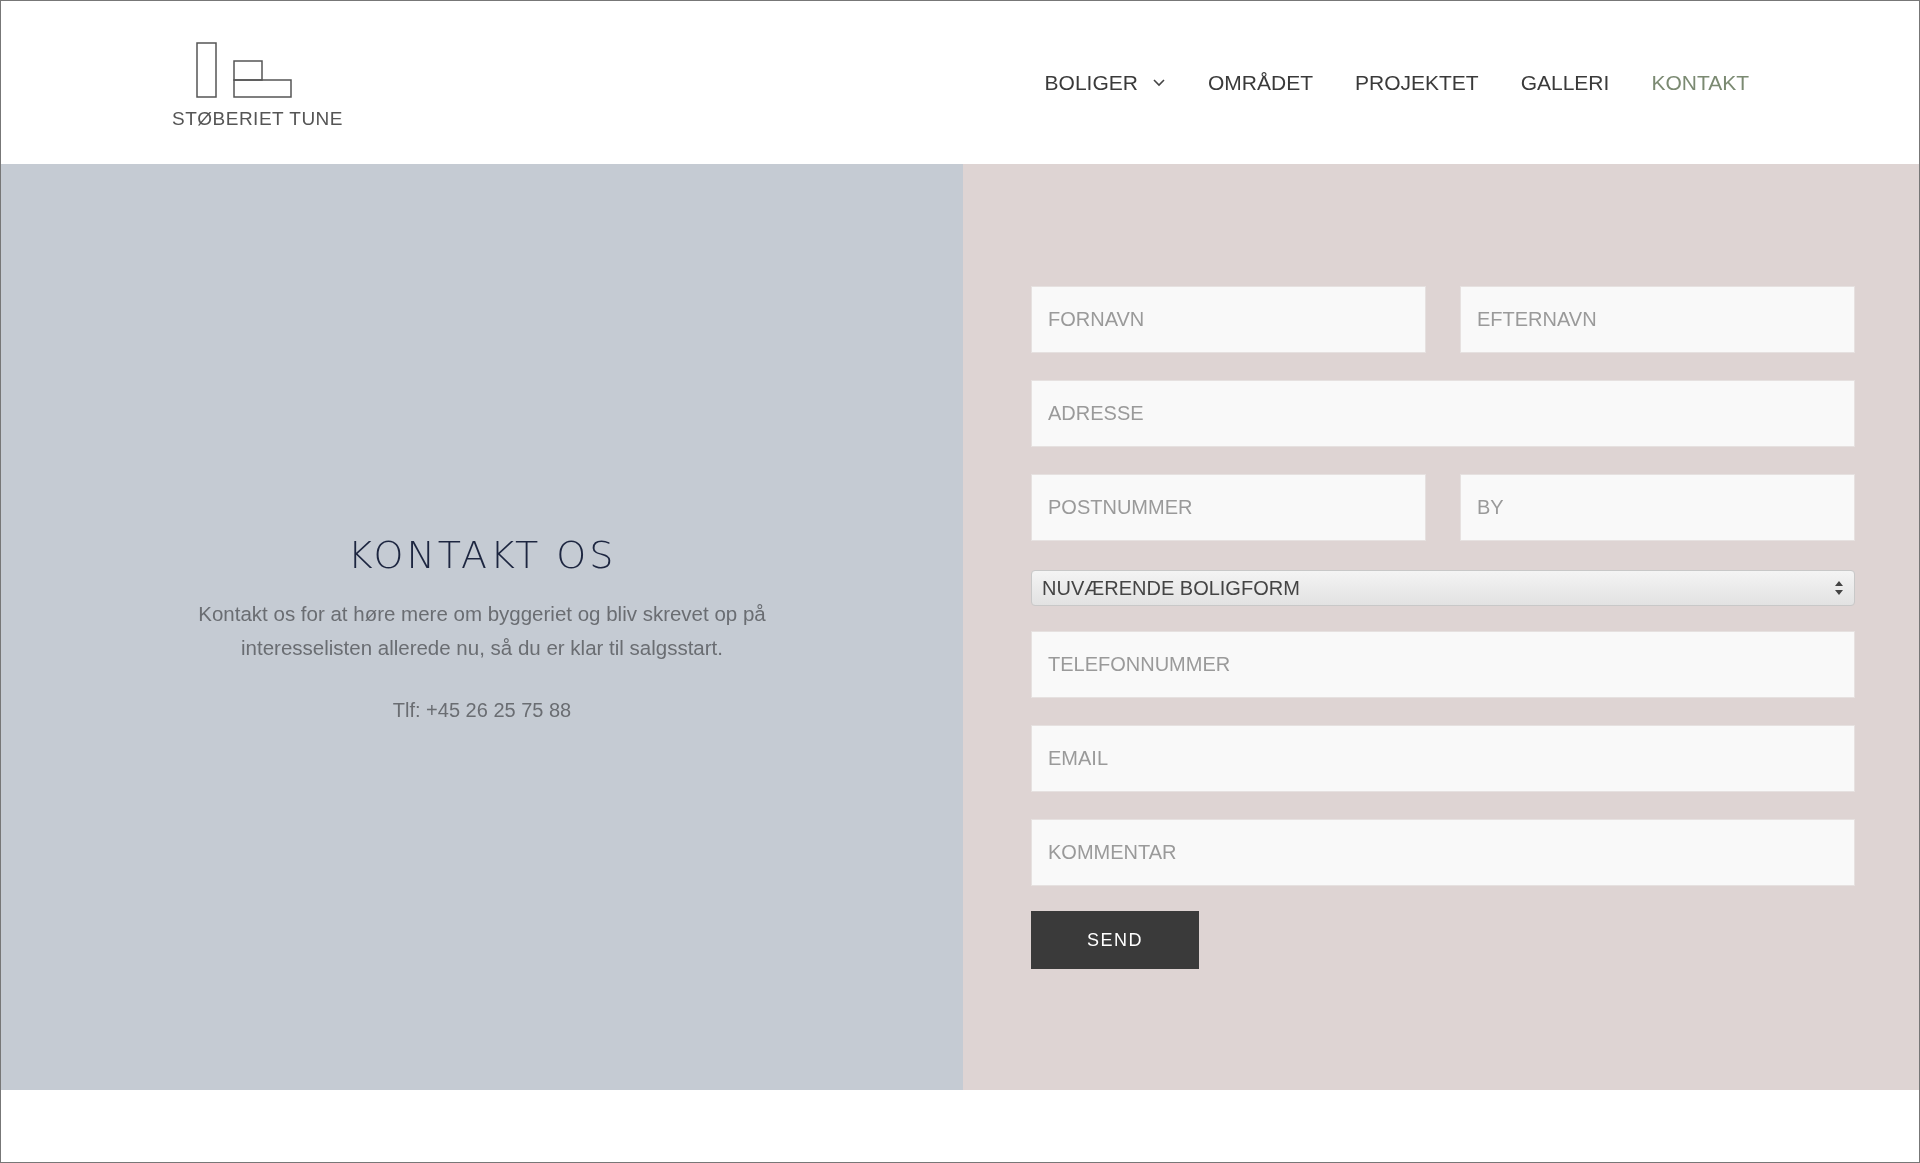 The image size is (1920, 1163). What do you see at coordinates (1443, 758) in the screenshot?
I see `input-field: EMAIL` at bounding box center [1443, 758].